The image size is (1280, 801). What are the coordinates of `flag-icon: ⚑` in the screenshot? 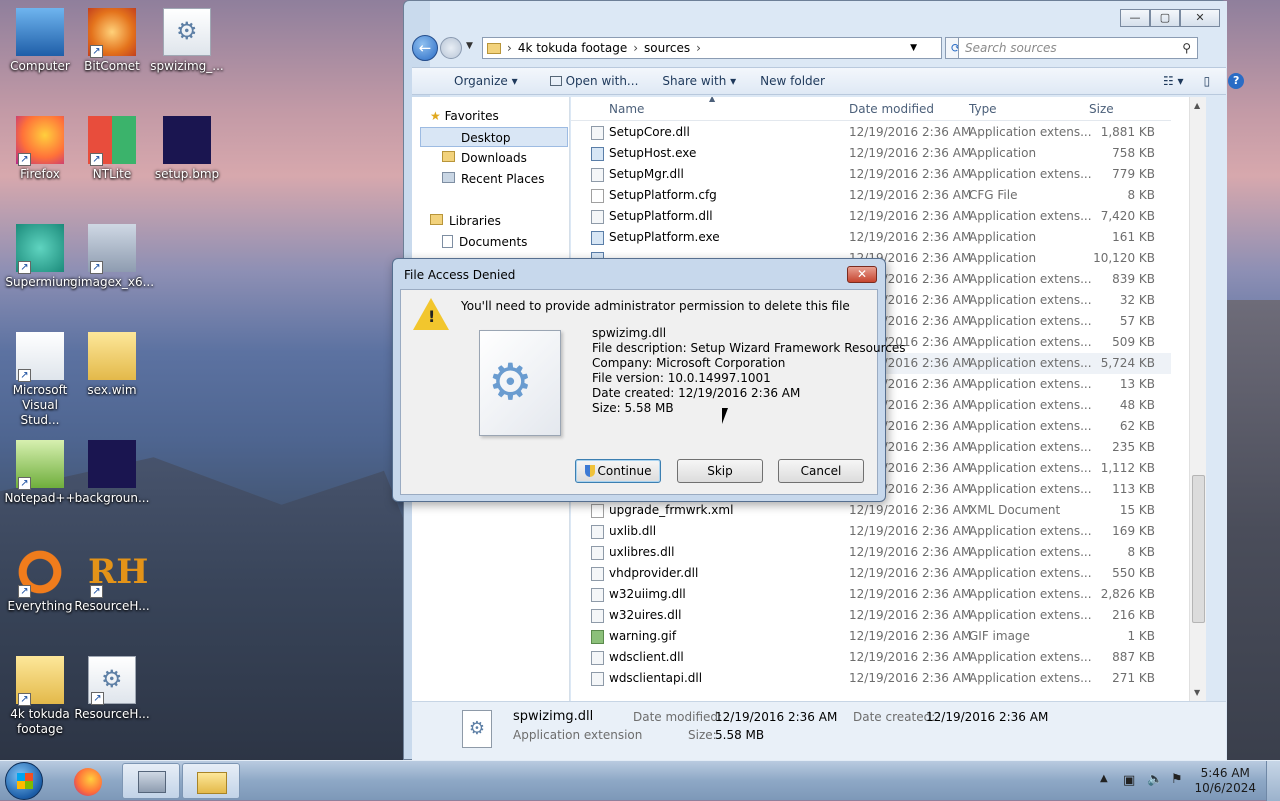 It's located at (1177, 779).